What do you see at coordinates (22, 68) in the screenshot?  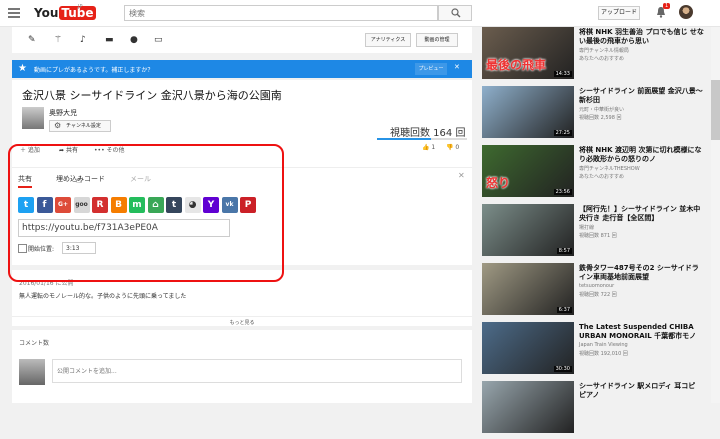 I see `star-icon: ★` at bounding box center [22, 68].